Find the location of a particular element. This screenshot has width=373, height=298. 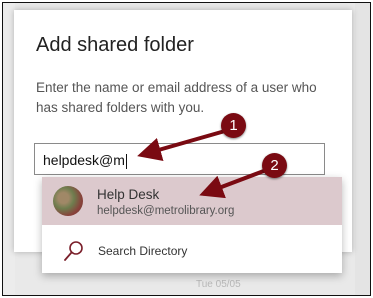

callout-badge-2: 2 is located at coordinates (274, 165).